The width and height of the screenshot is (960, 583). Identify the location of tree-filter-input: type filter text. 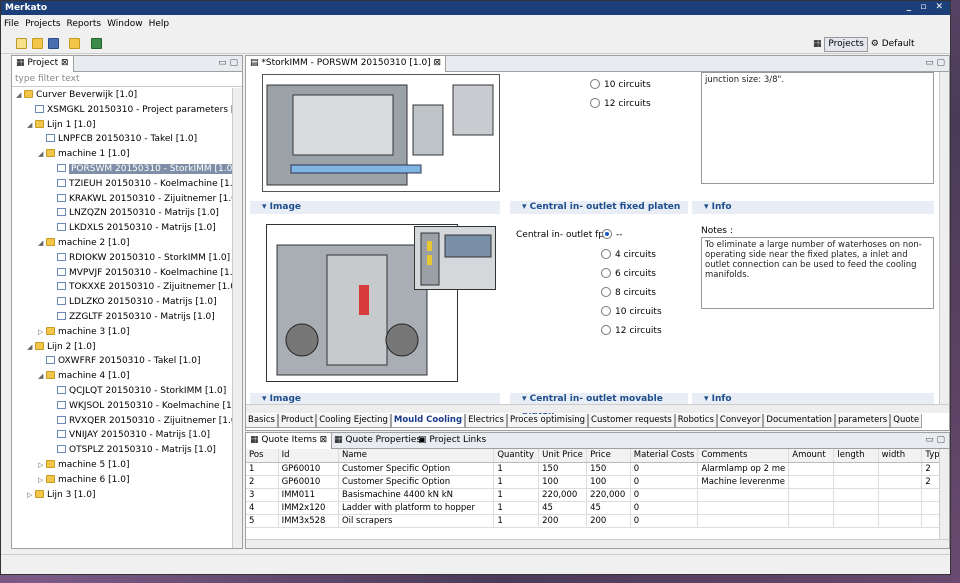
(127, 80).